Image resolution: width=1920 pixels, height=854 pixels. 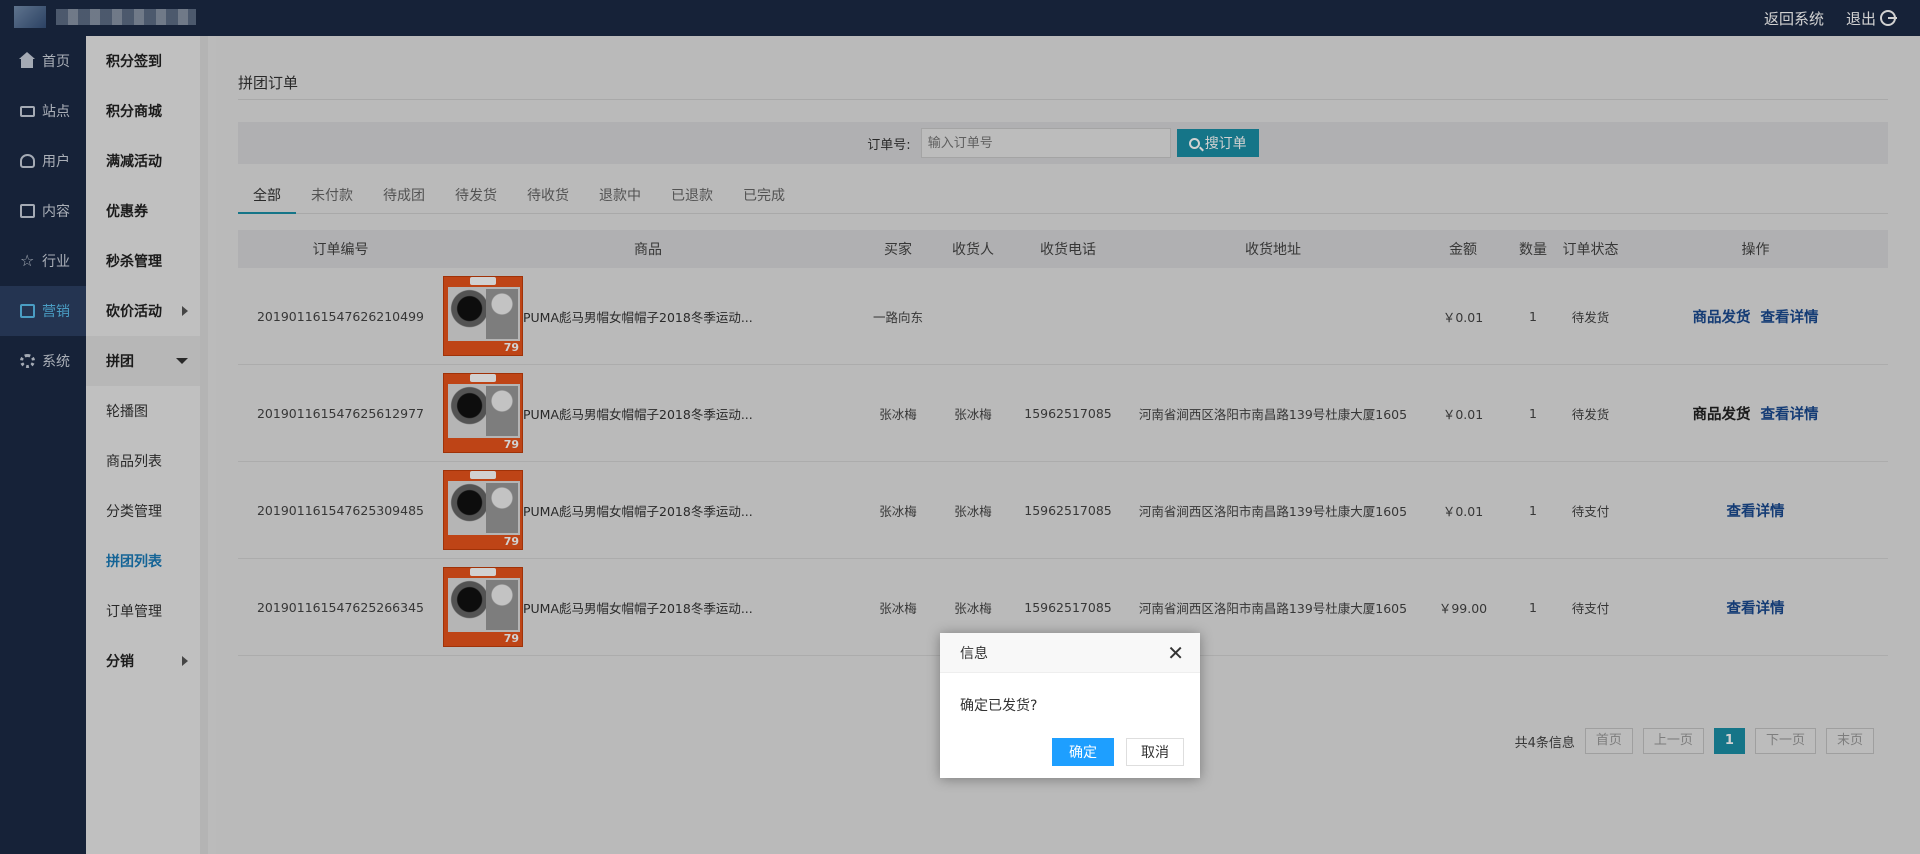 I want to click on dialog-header: 信息 ✕, so click(x=1070, y=653).